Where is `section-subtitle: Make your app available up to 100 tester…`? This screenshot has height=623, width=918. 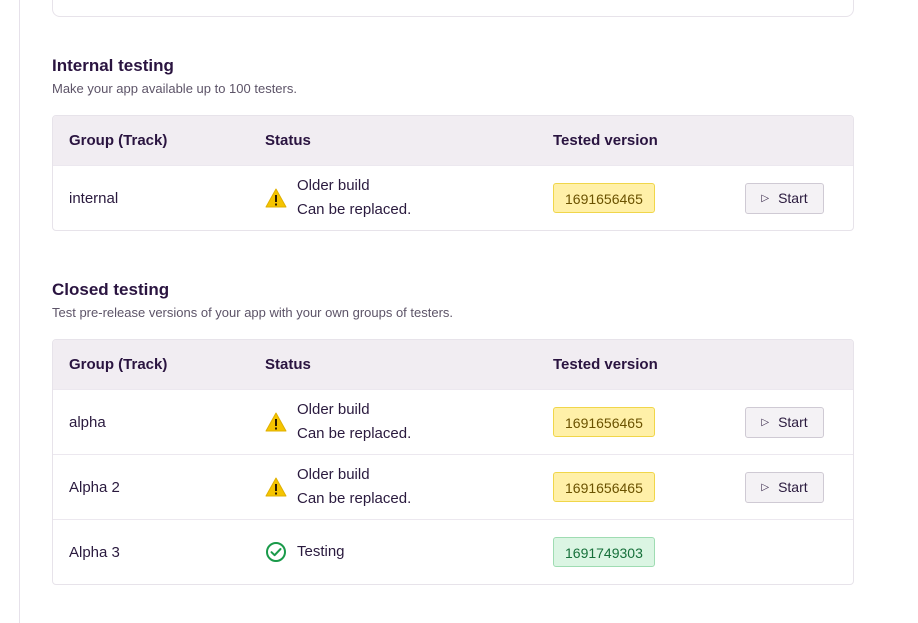
section-subtitle: Make your app available up to 100 tester… is located at coordinates (174, 88).